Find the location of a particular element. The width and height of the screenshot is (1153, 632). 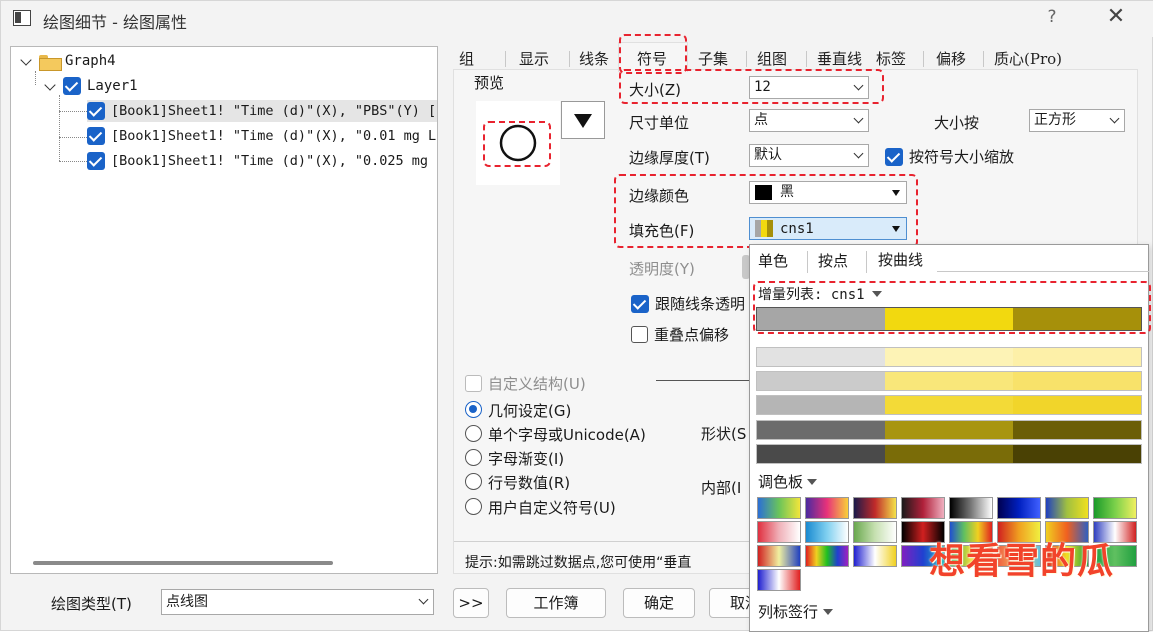

custom-construct-option: 自定义结构(U) is located at coordinates (525, 383).